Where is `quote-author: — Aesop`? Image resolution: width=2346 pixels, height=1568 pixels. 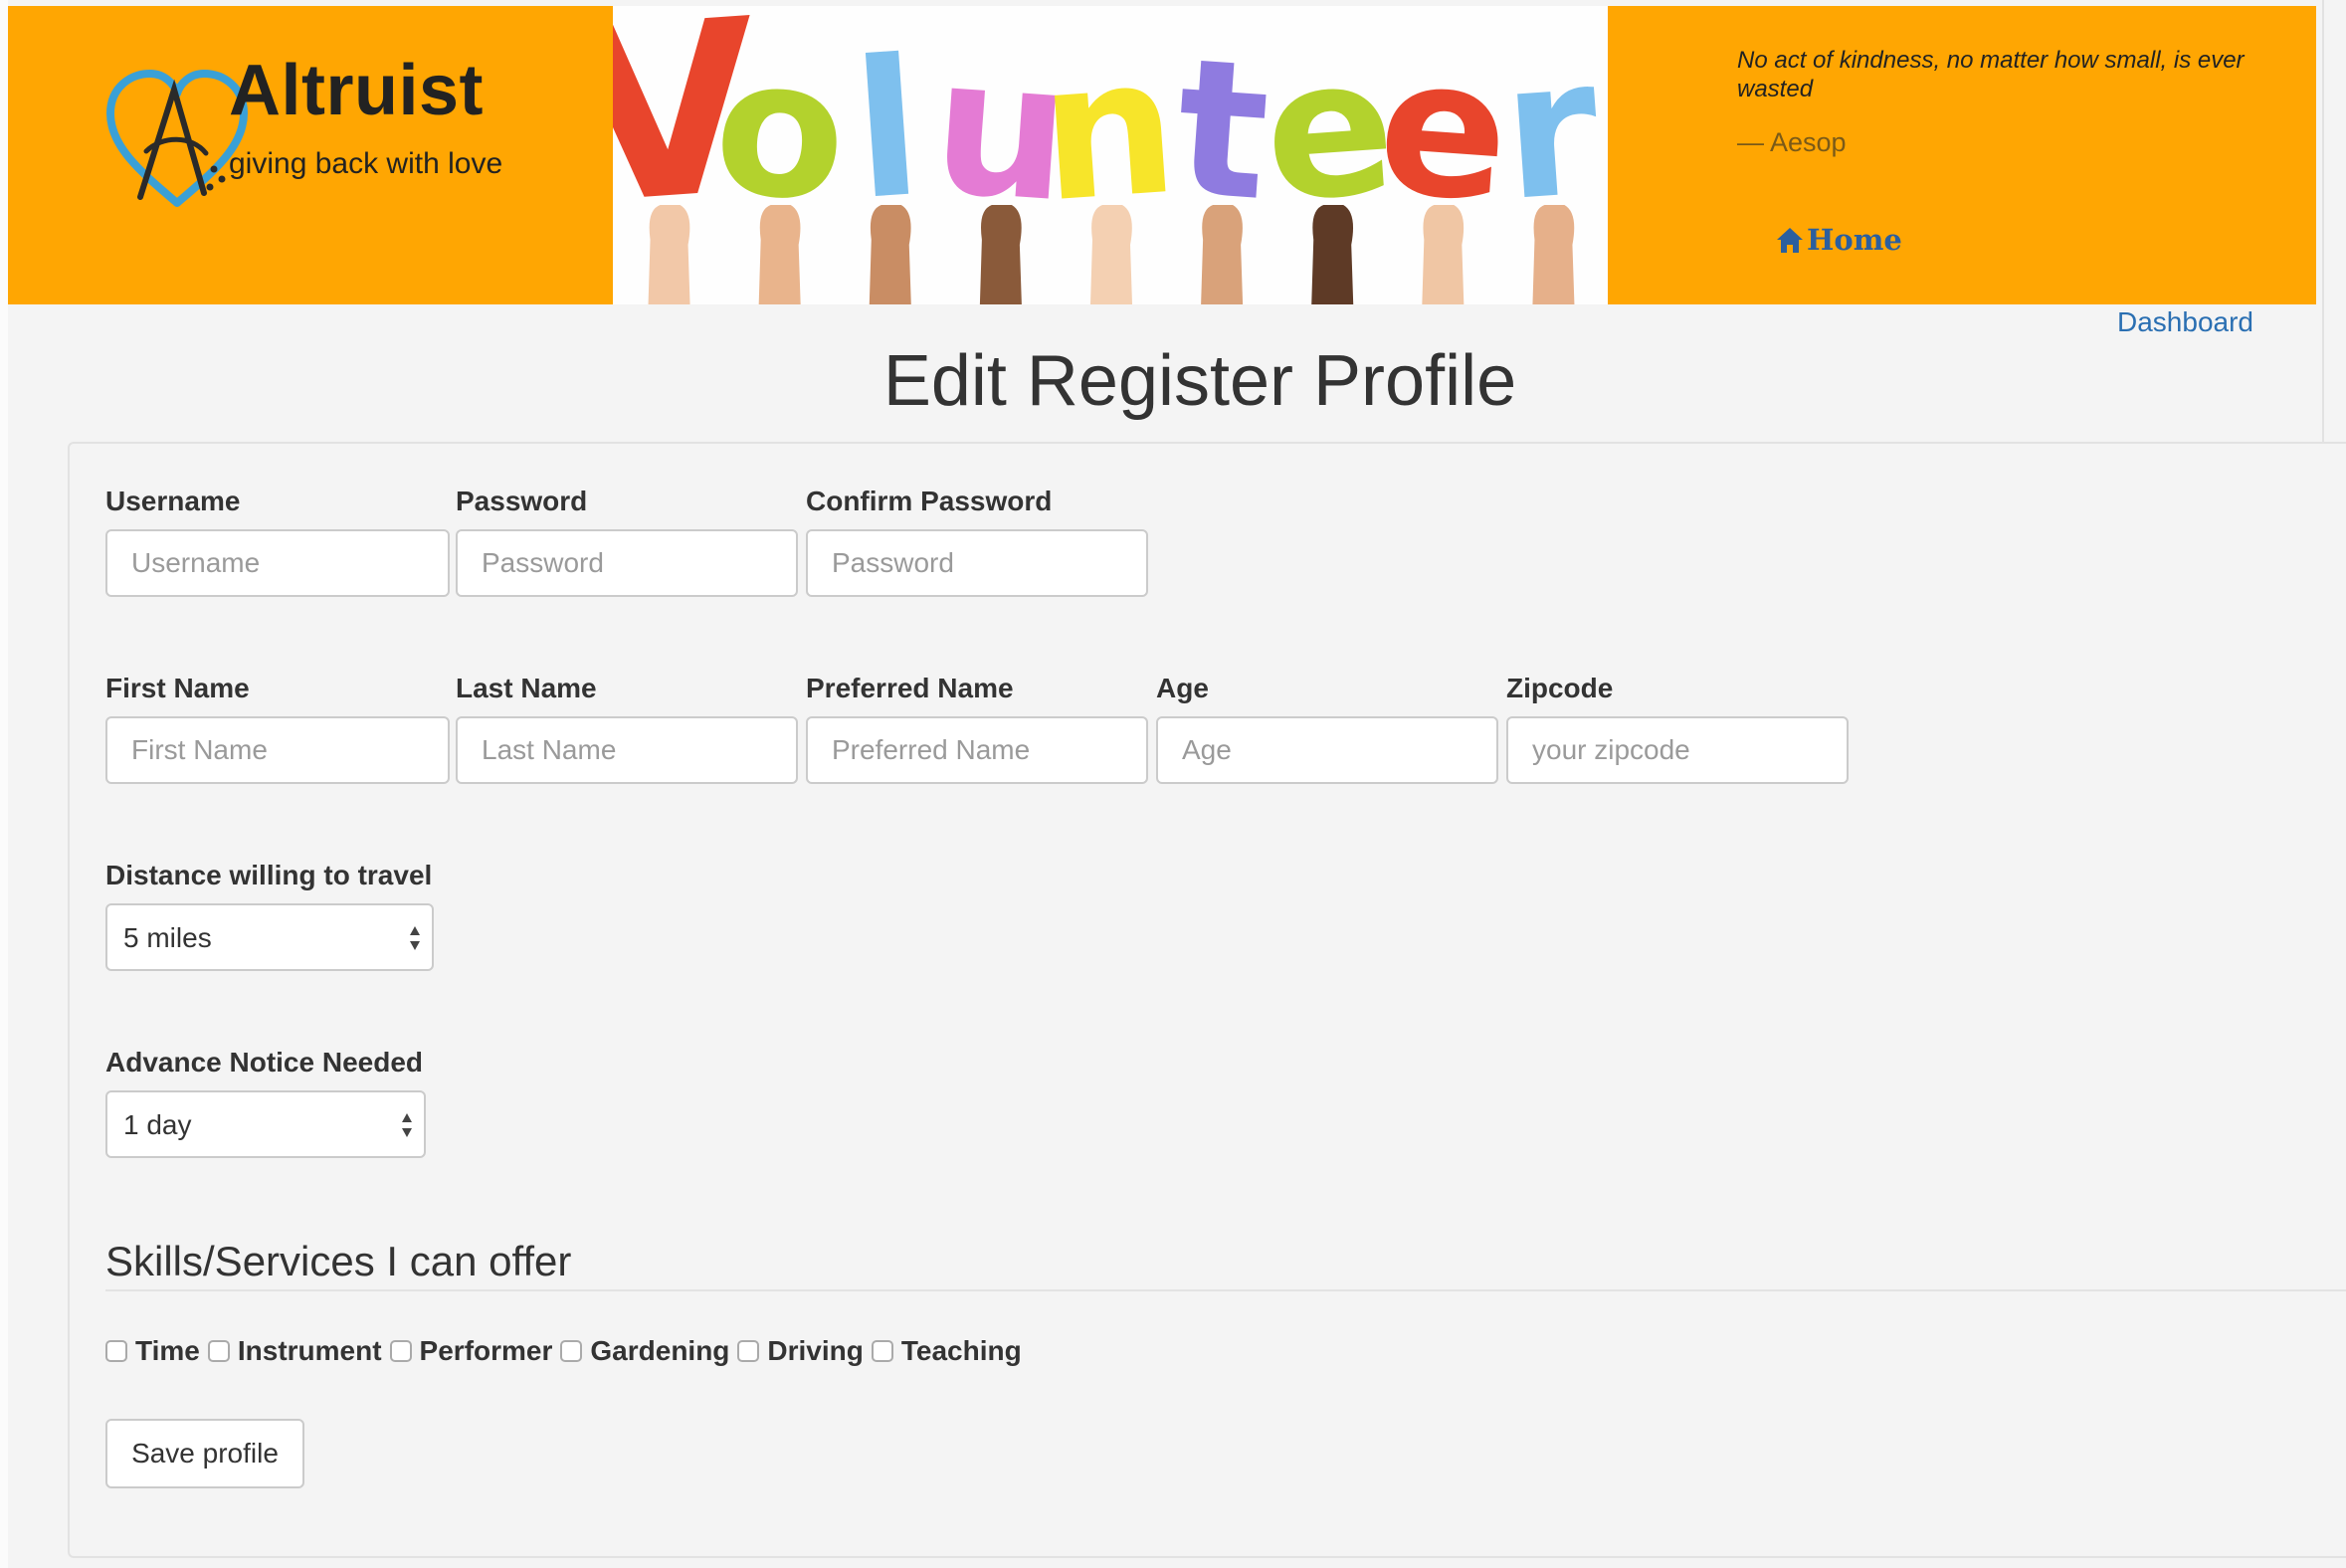
quote-author: — Aesop is located at coordinates (1792, 142).